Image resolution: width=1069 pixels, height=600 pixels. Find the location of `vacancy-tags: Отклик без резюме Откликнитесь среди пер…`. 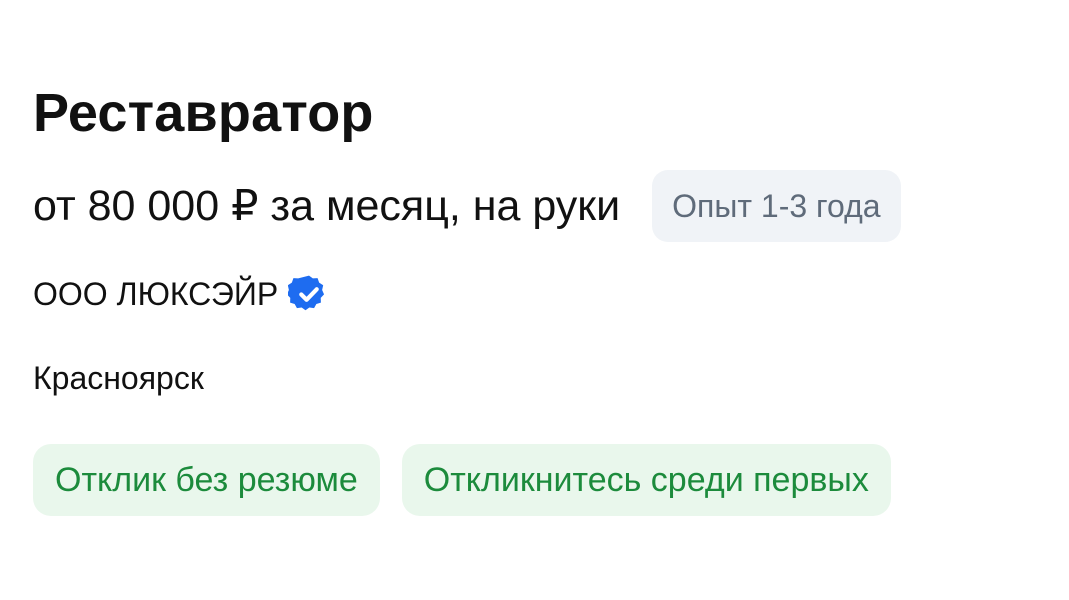

vacancy-tags: Отклик без резюме Откликнитесь среди пер… is located at coordinates (541, 480).